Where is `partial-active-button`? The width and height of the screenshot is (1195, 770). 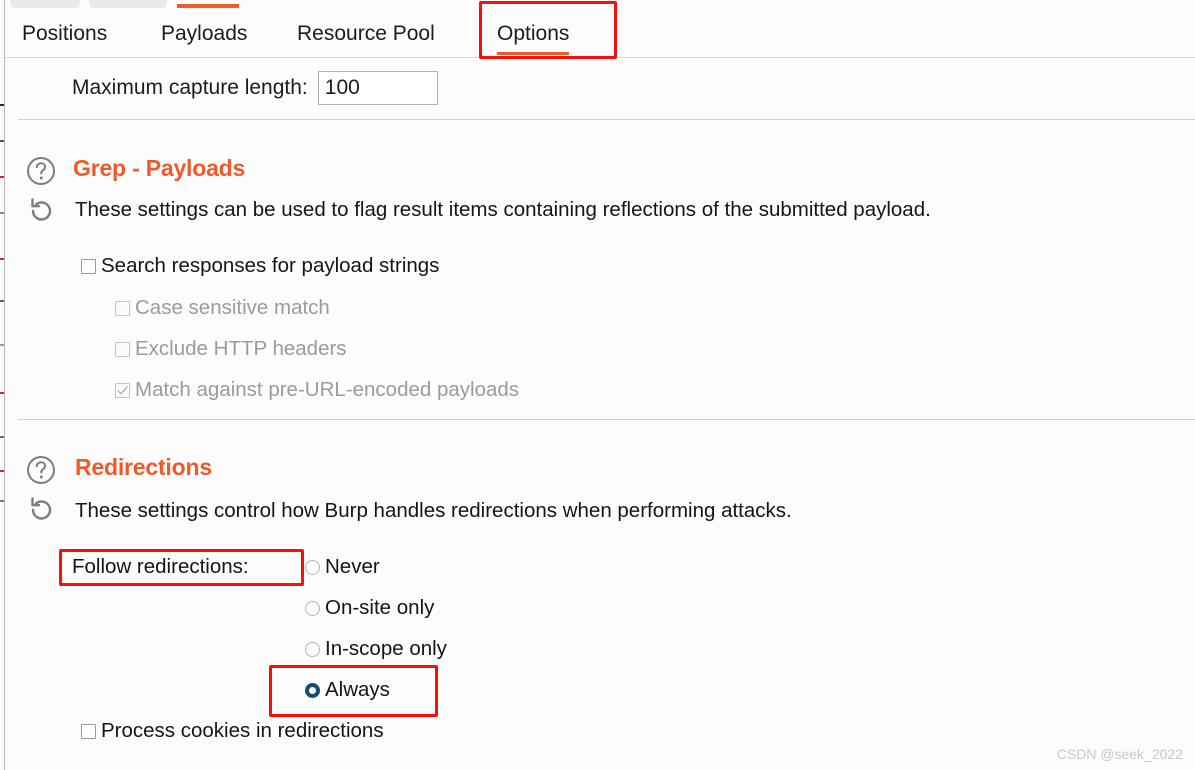
partial-active-button is located at coordinates (208, 4).